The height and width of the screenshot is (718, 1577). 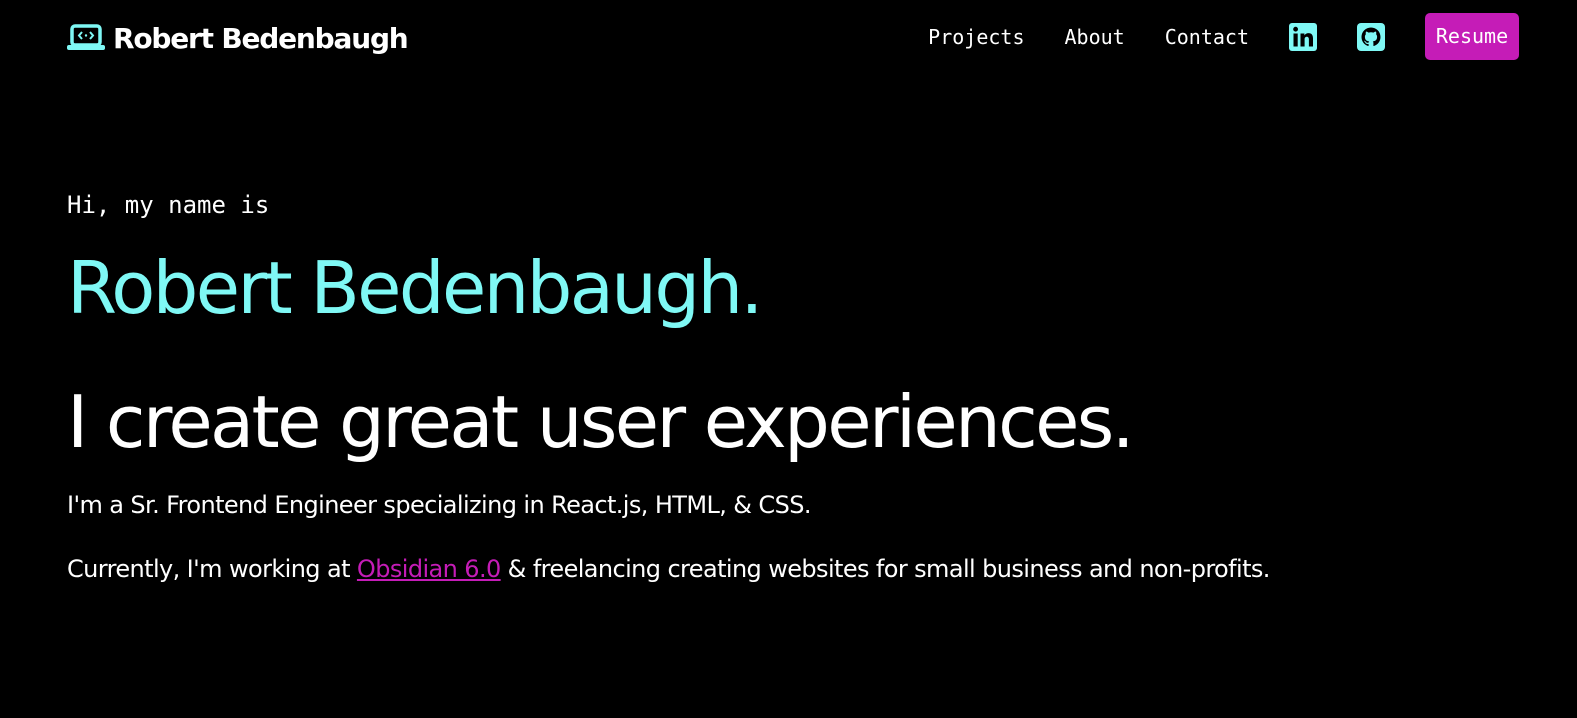 What do you see at coordinates (415, 288) in the screenshot?
I see `hero-name: Robert Bedenbaugh.` at bounding box center [415, 288].